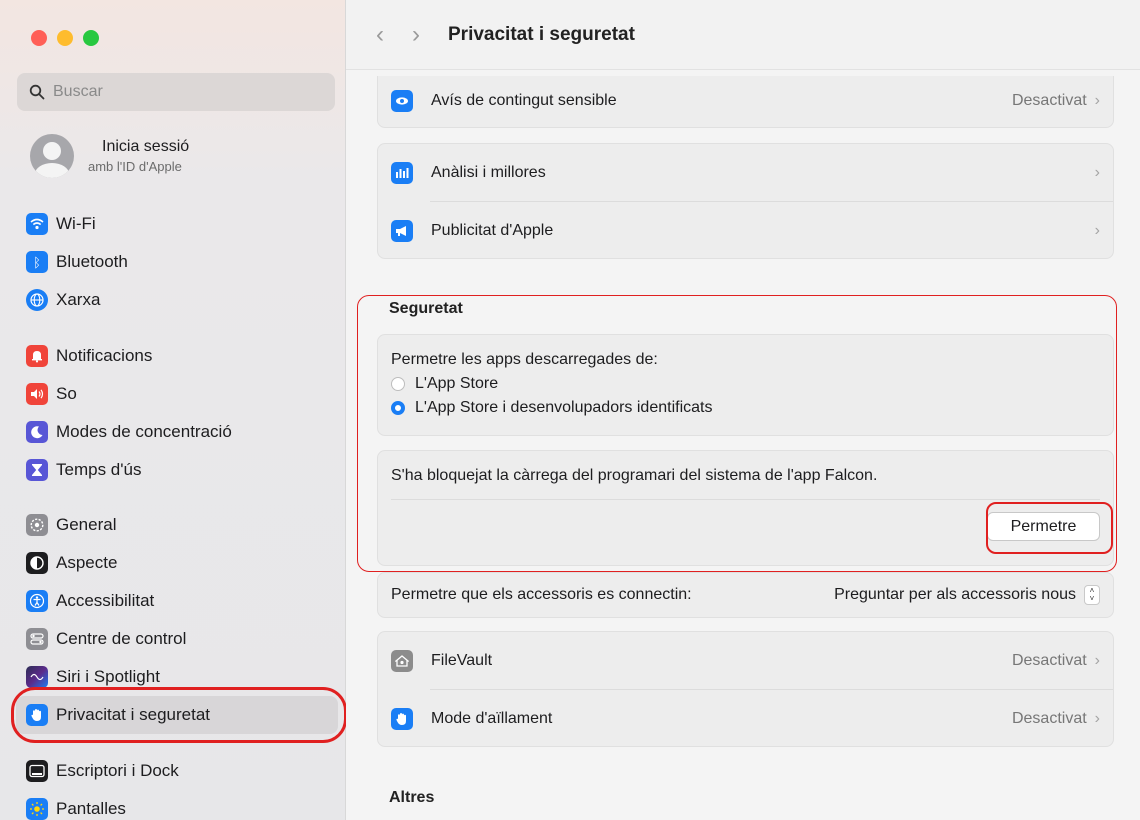 Image resolution: width=1140 pixels, height=820 pixels. What do you see at coordinates (78, 299) in the screenshot?
I see `sidebar-item-label: Xarxa` at bounding box center [78, 299].